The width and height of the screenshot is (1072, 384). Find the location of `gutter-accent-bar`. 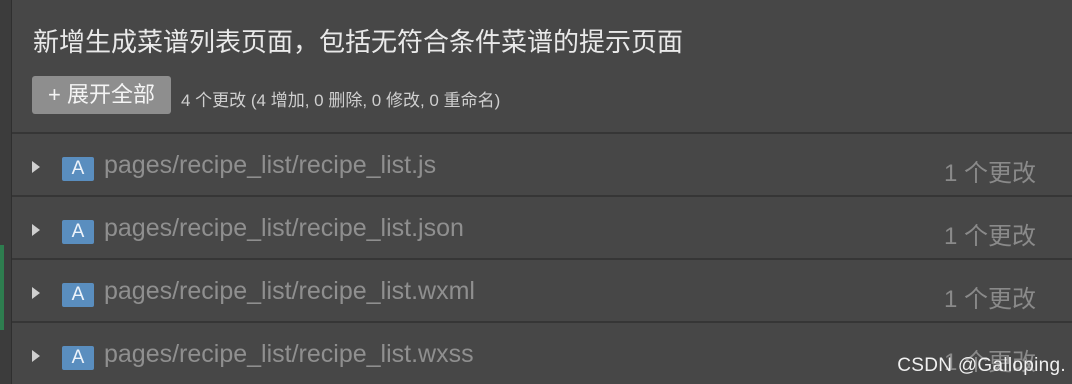

gutter-accent-bar is located at coordinates (2, 287).